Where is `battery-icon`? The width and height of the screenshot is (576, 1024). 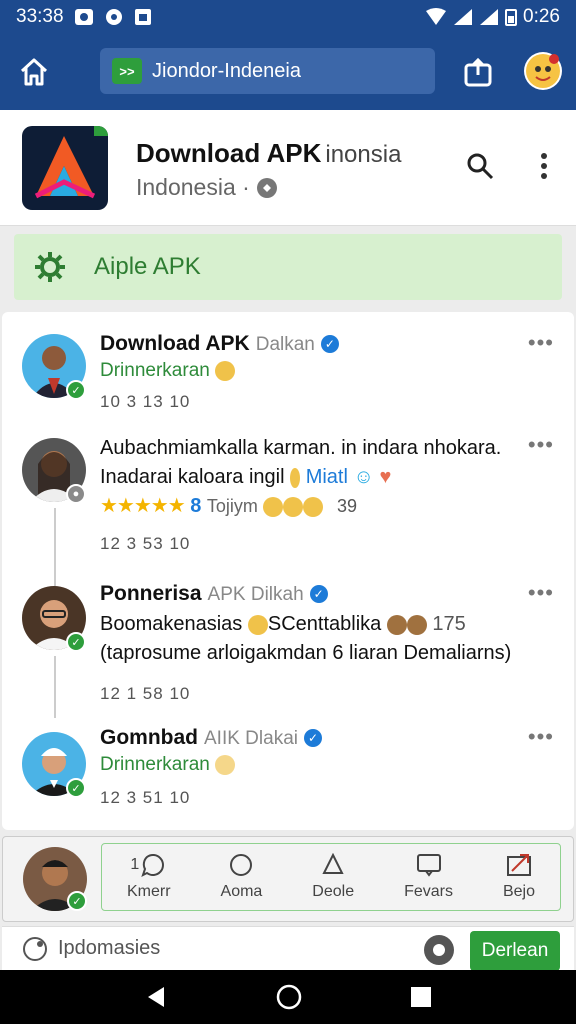 battery-icon is located at coordinates (511, 17).